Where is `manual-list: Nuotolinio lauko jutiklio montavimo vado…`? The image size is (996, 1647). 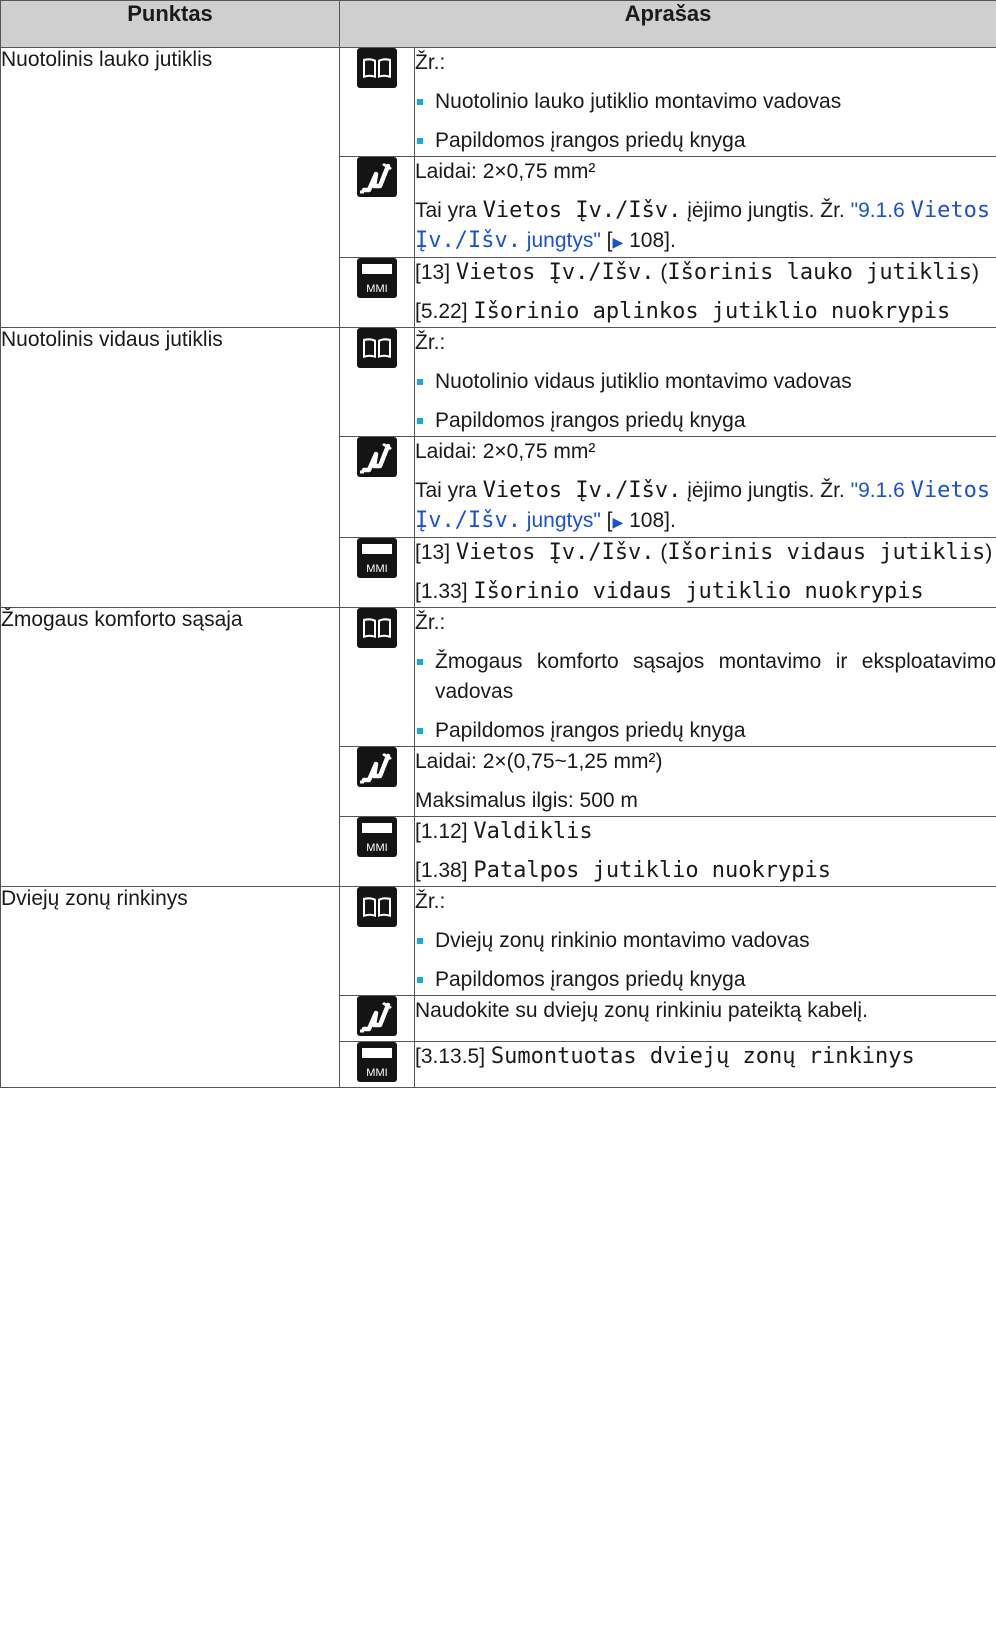
manual-list: Nuotolinio lauko jutiklio montavimo vado… is located at coordinates (705, 121).